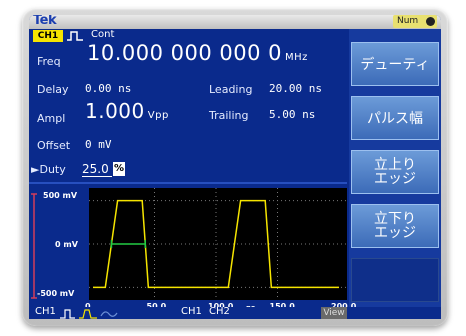 The width and height of the screenshot is (466, 336). What do you see at coordinates (334, 313) in the screenshot?
I see `view-button: View` at bounding box center [334, 313].